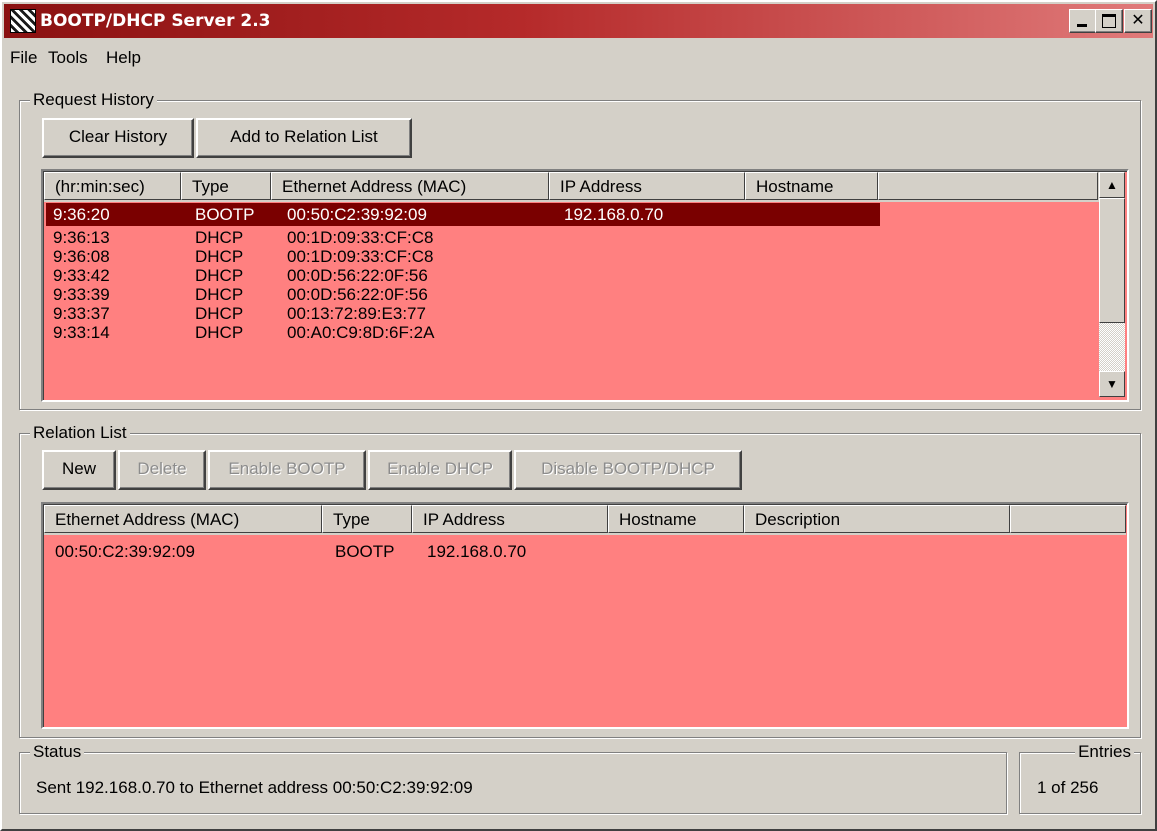 The height and width of the screenshot is (831, 1157). I want to click on new-button: New, so click(79, 470).